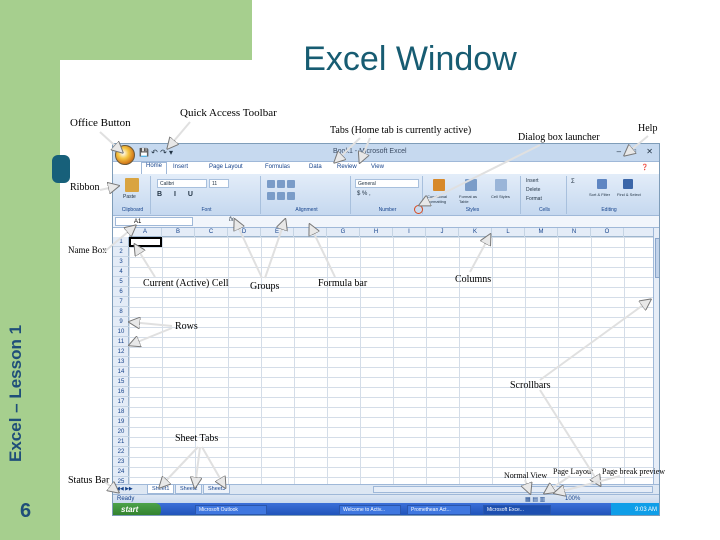  What do you see at coordinates (186, 326) in the screenshot?
I see `annotation-rows: Rows` at bounding box center [186, 326].